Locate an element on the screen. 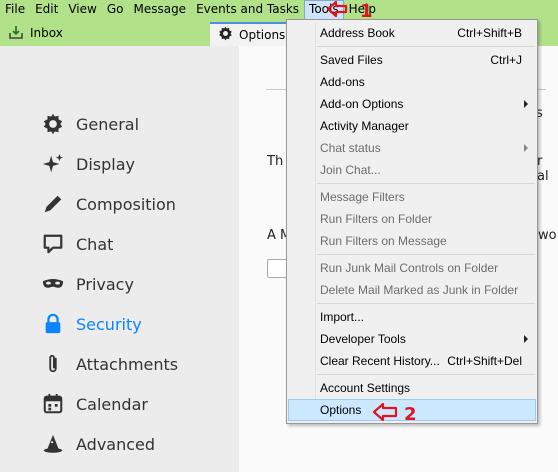 The image size is (558, 472). sidebar-item-attachments: Attachments is located at coordinates (110, 364).